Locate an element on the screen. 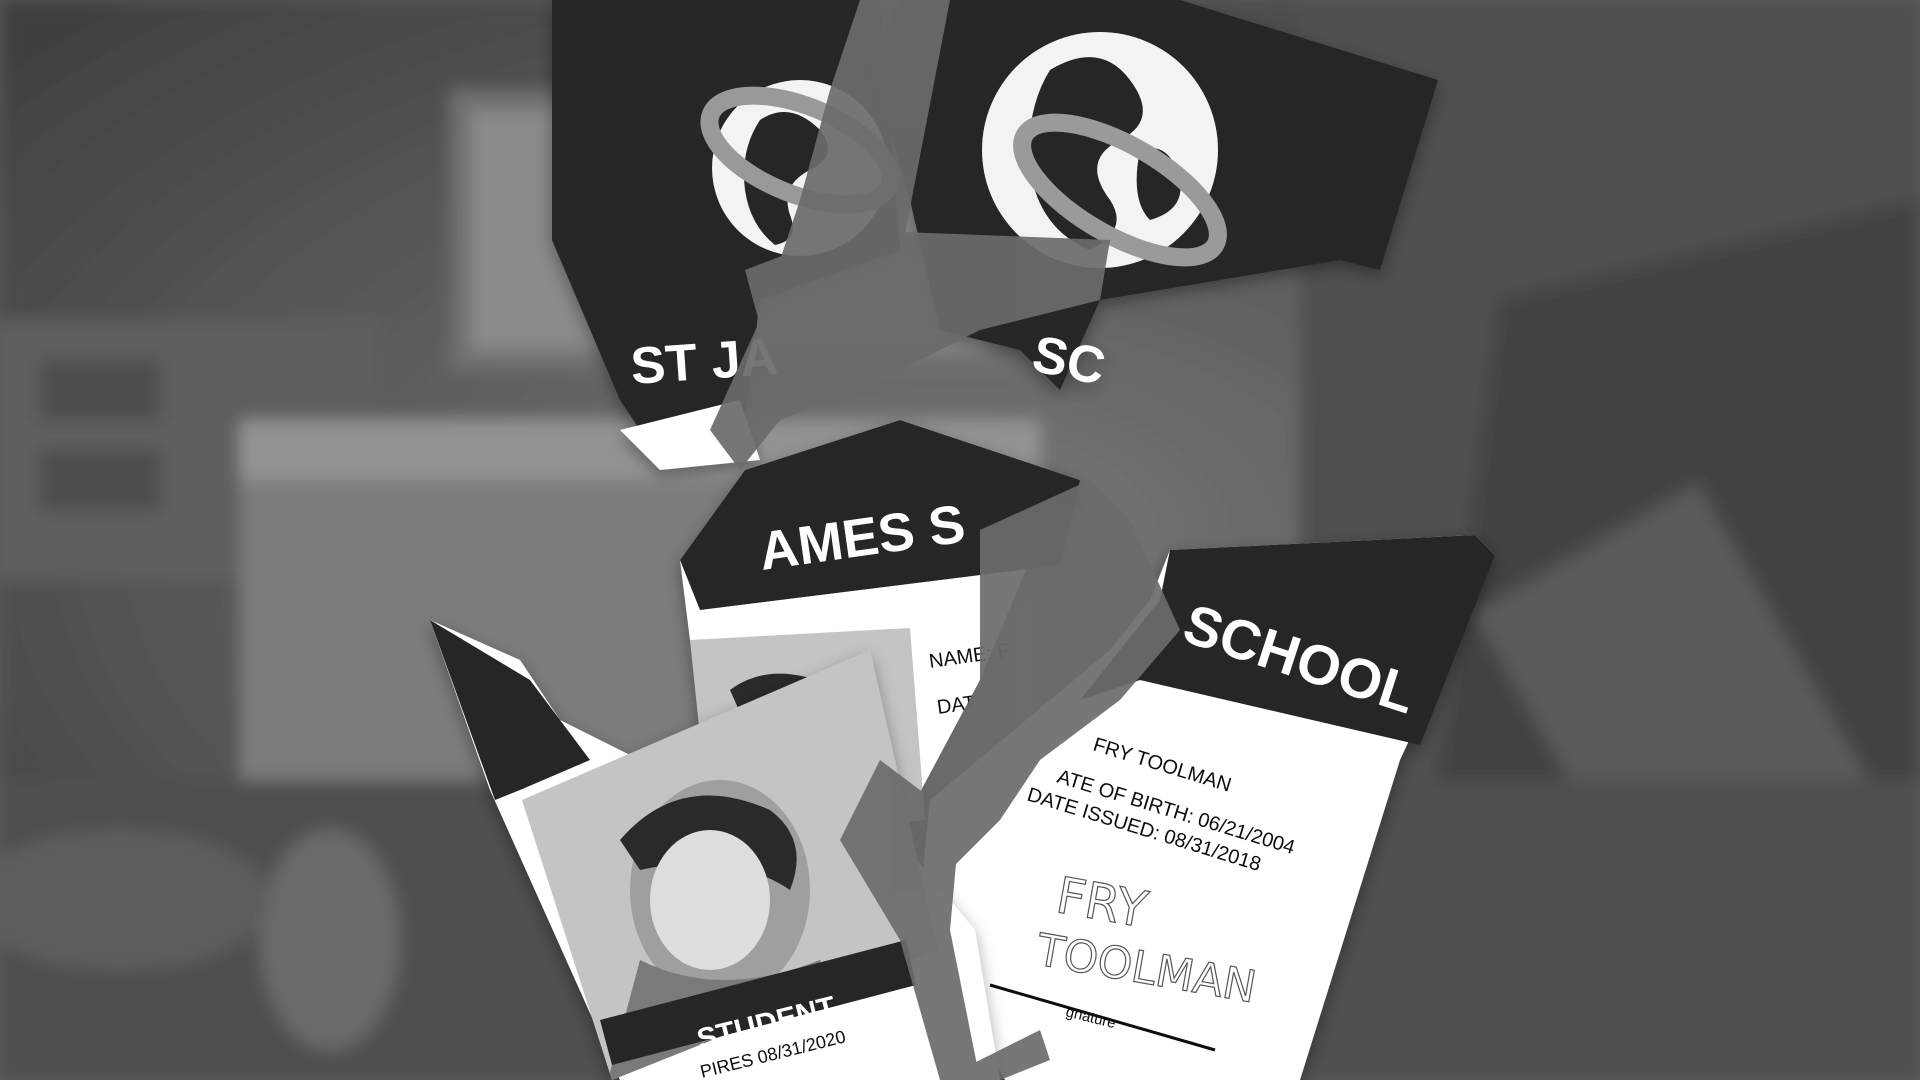 The width and height of the screenshot is (1920, 1080). bg-trash-bin is located at coordinates (330, 940).